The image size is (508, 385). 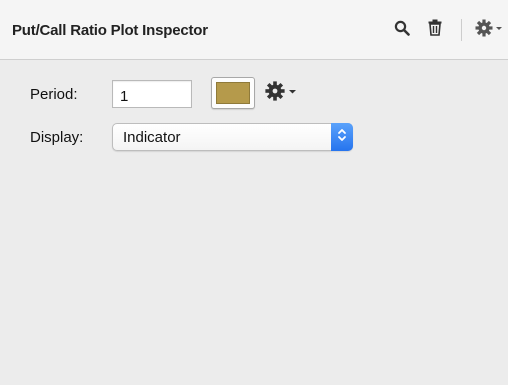 I want to click on delete-button, so click(x=435, y=30).